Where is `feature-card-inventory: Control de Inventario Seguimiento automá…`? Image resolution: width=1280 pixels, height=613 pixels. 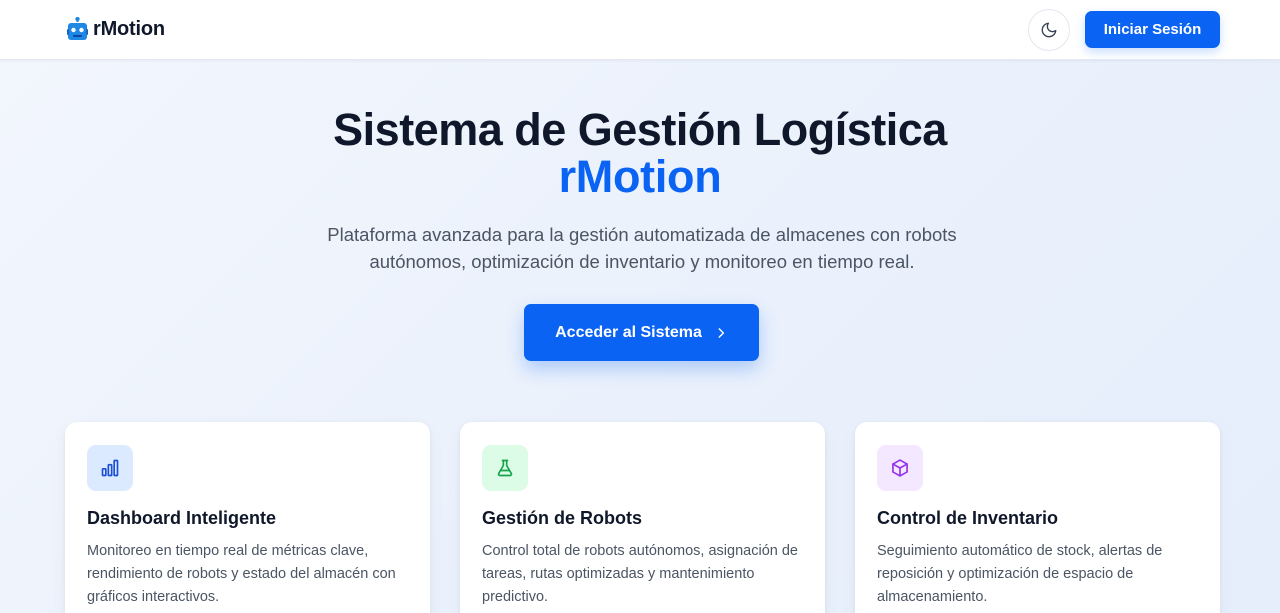
feature-card-inventory: Control de Inventario Seguimiento automá… is located at coordinates (1037, 517).